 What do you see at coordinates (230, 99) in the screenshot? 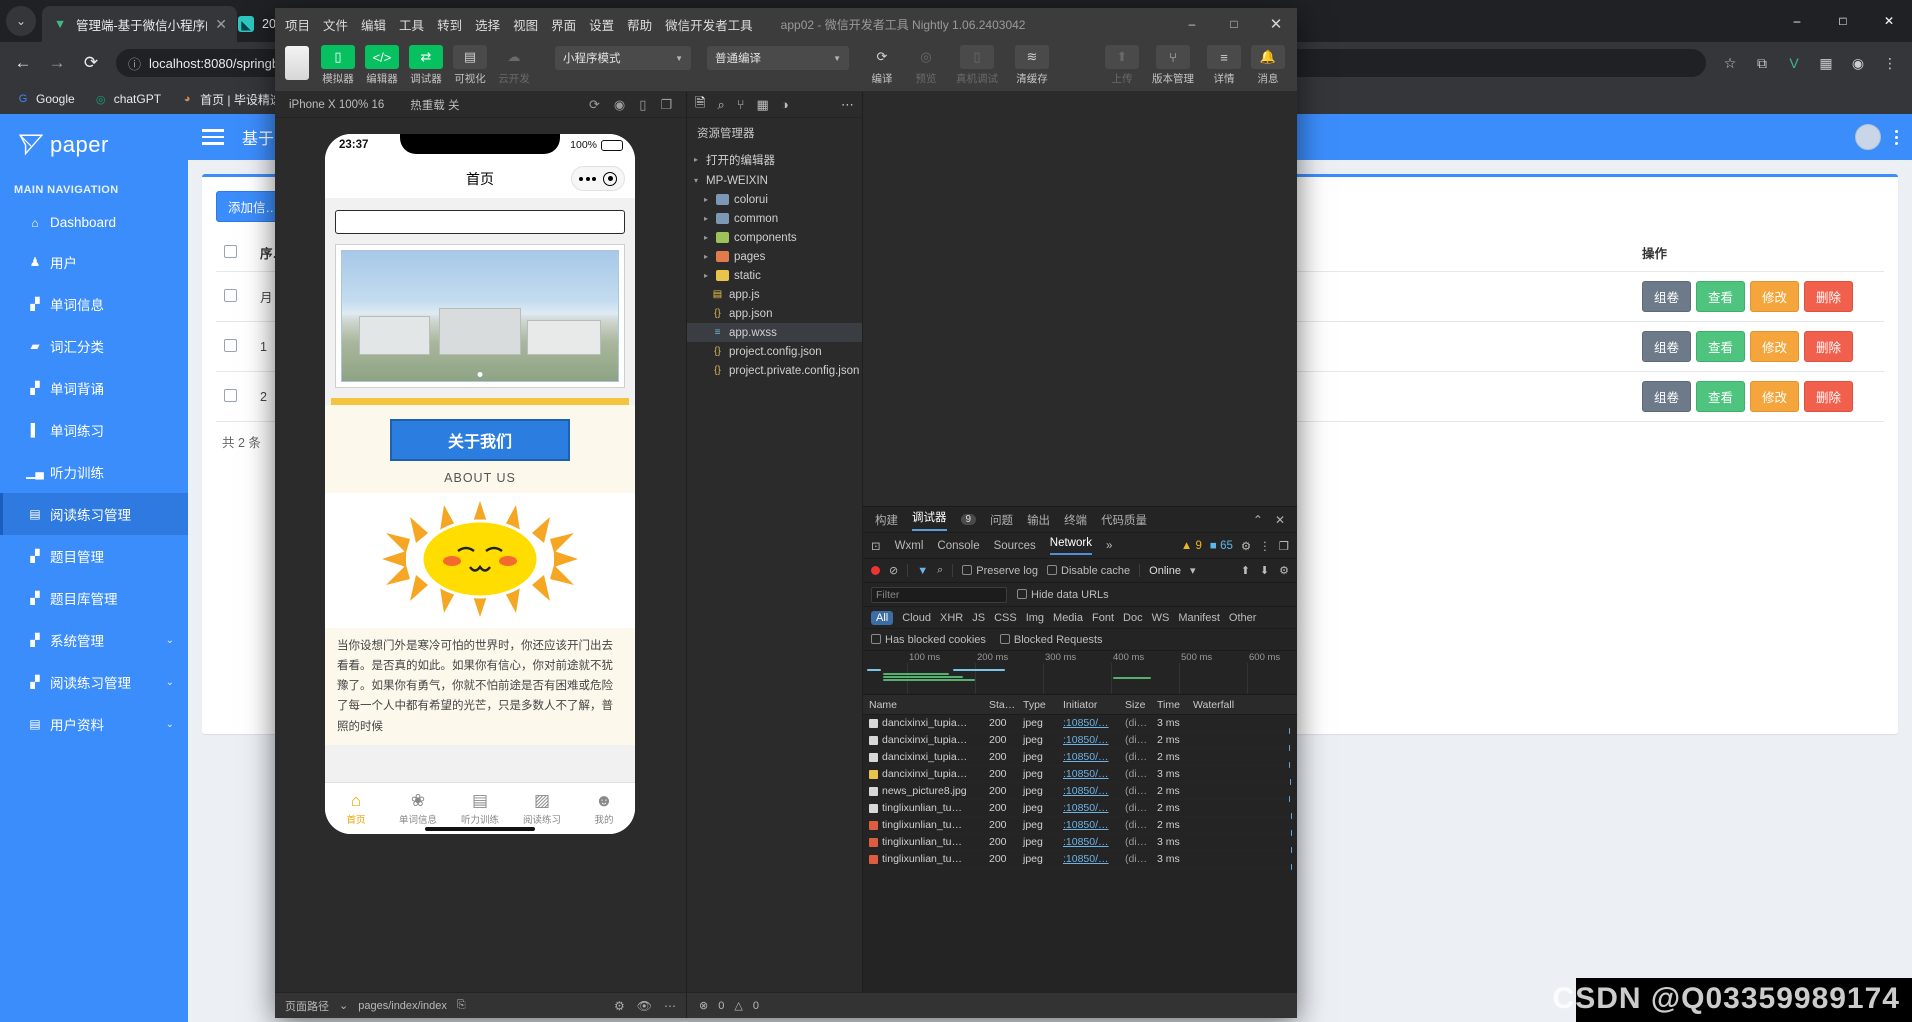
I see `bookmark-homepage: ◕ 首页 | 毕设精选` at bounding box center [230, 99].